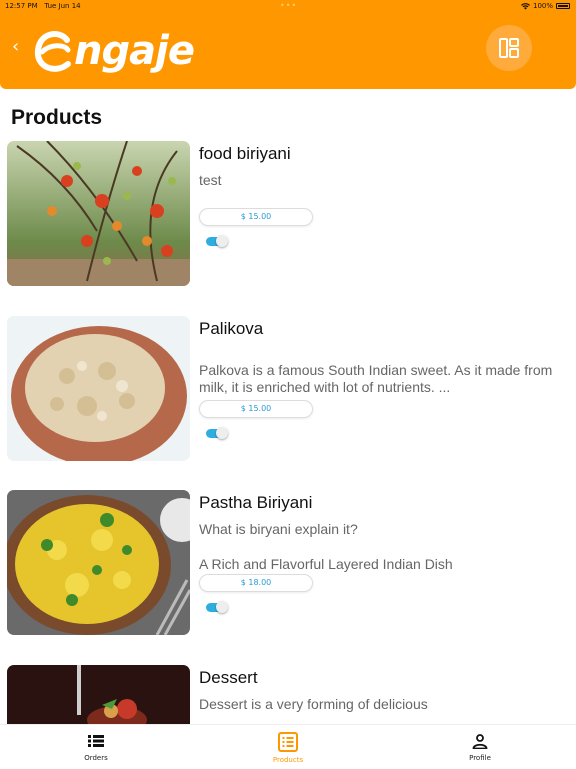 This screenshot has width=576, height=769. I want to click on engaje-logo: ngaje, so click(114, 51).